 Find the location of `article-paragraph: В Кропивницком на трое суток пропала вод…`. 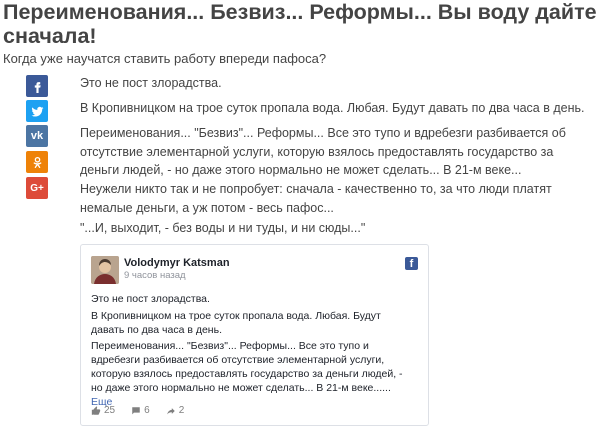

article-paragraph: В Кропивницком на трое суток пропала вод… is located at coordinates (332, 108).